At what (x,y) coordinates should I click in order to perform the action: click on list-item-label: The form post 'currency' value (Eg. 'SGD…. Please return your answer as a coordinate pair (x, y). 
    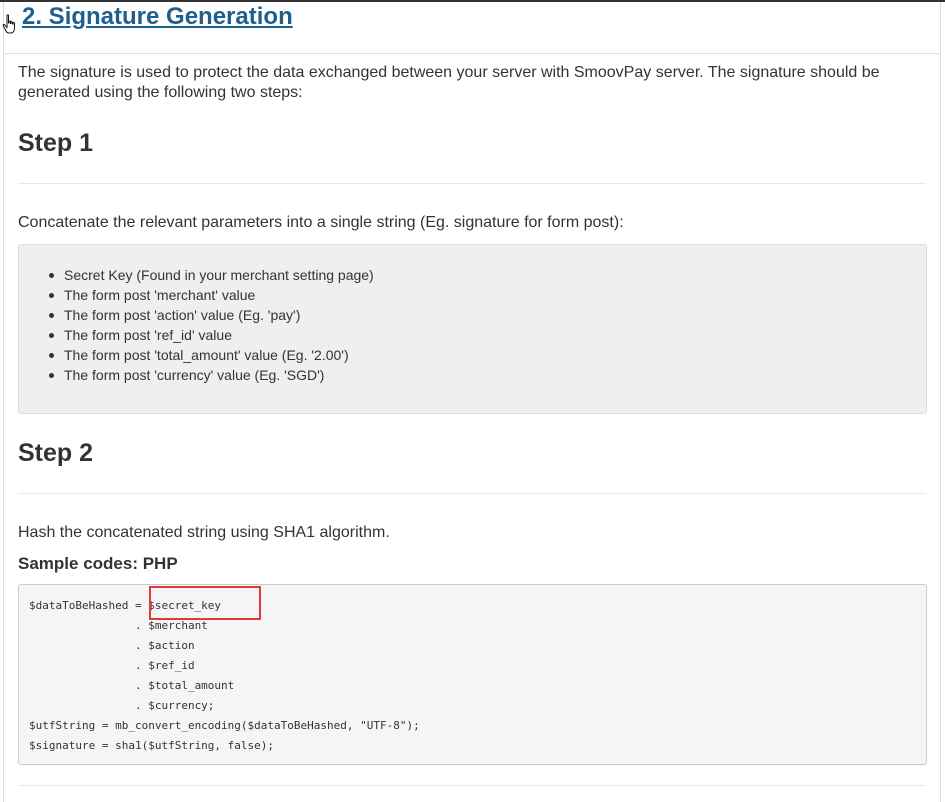
    Looking at the image, I should click on (194, 375).